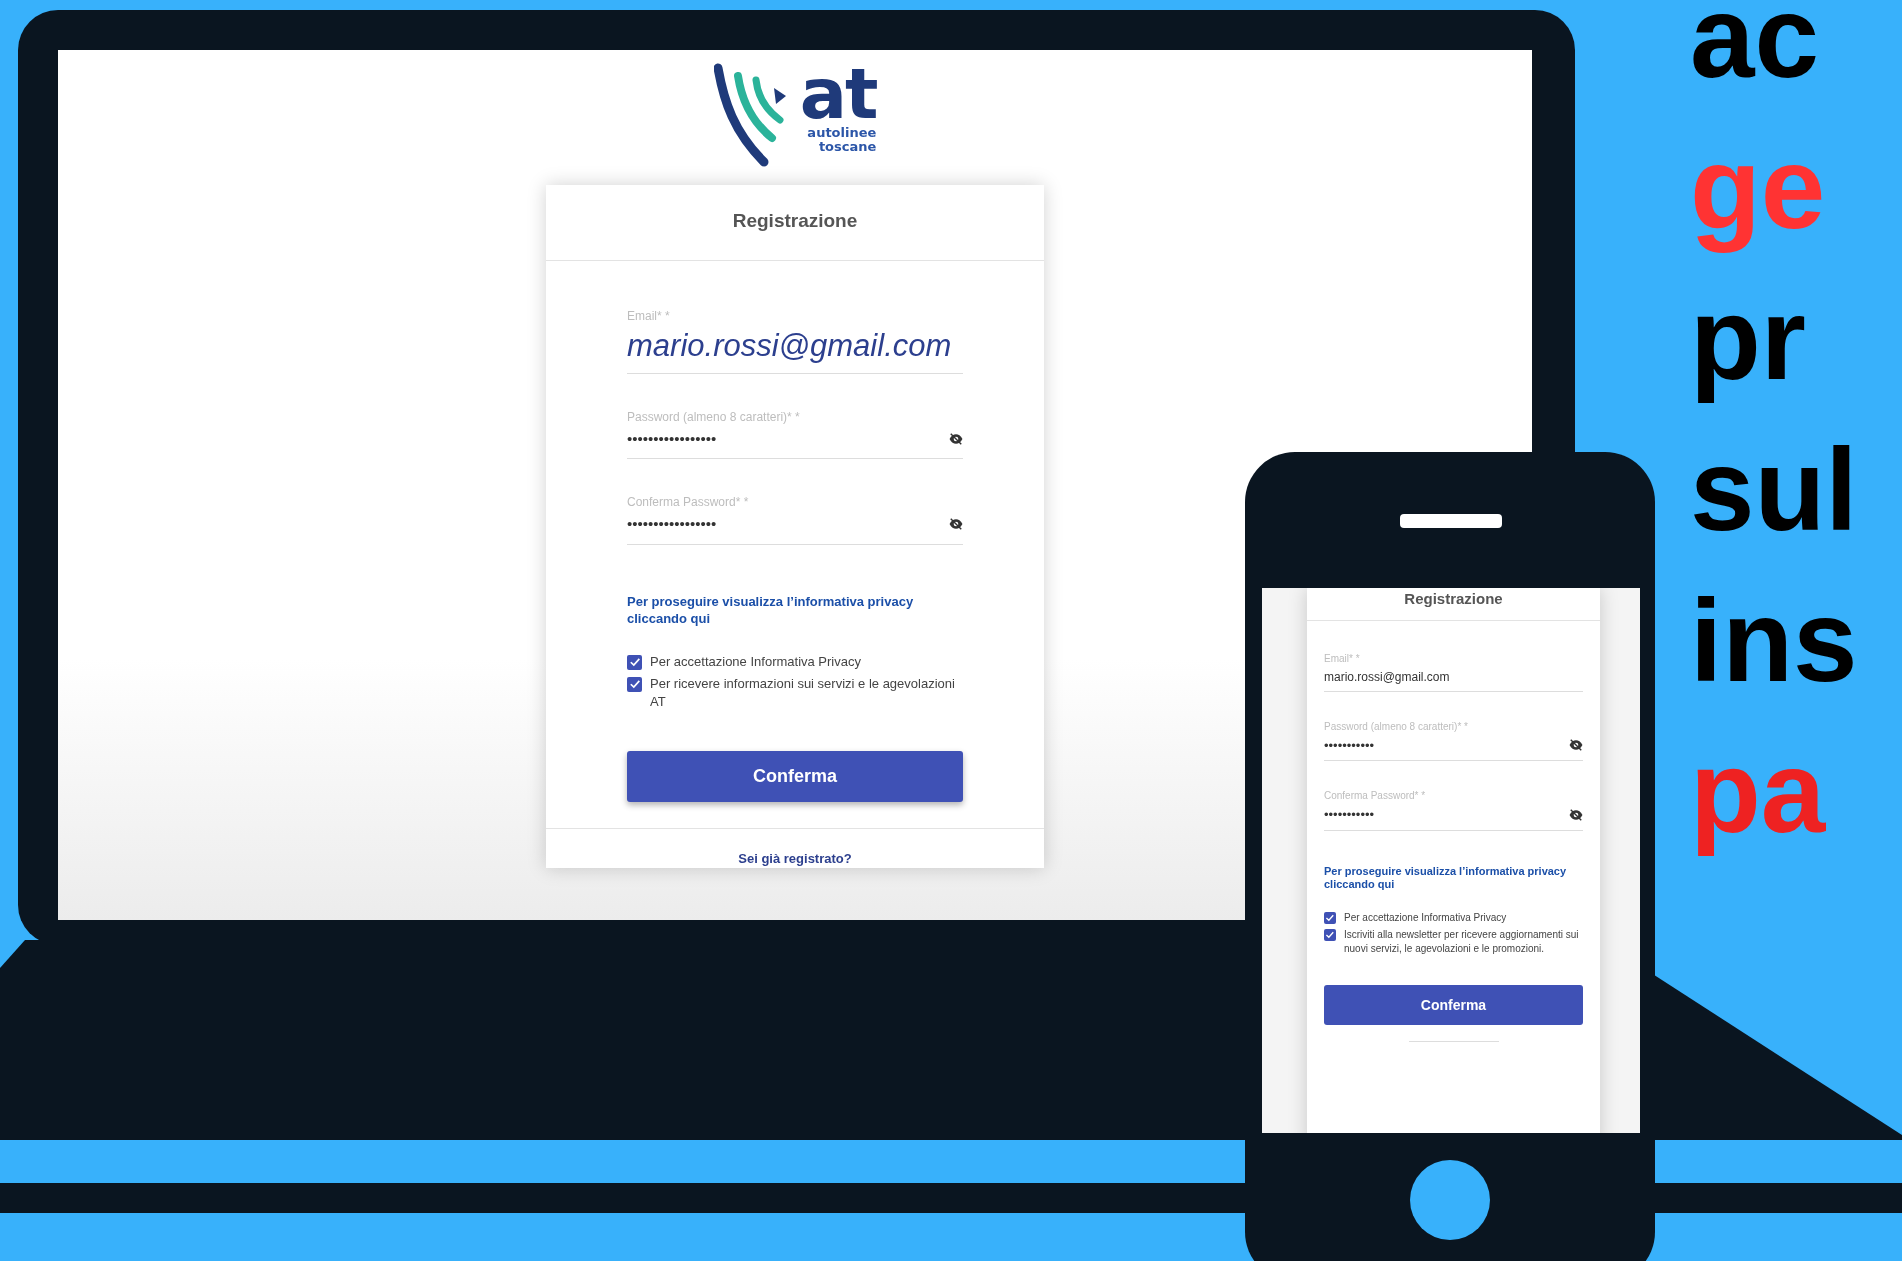 The width and height of the screenshot is (1902, 1261). Describe the element at coordinates (803, 692) in the screenshot. I see `checkbox-label: Per ricevere informazioni sui servizi e le agevolazioni AT` at that location.